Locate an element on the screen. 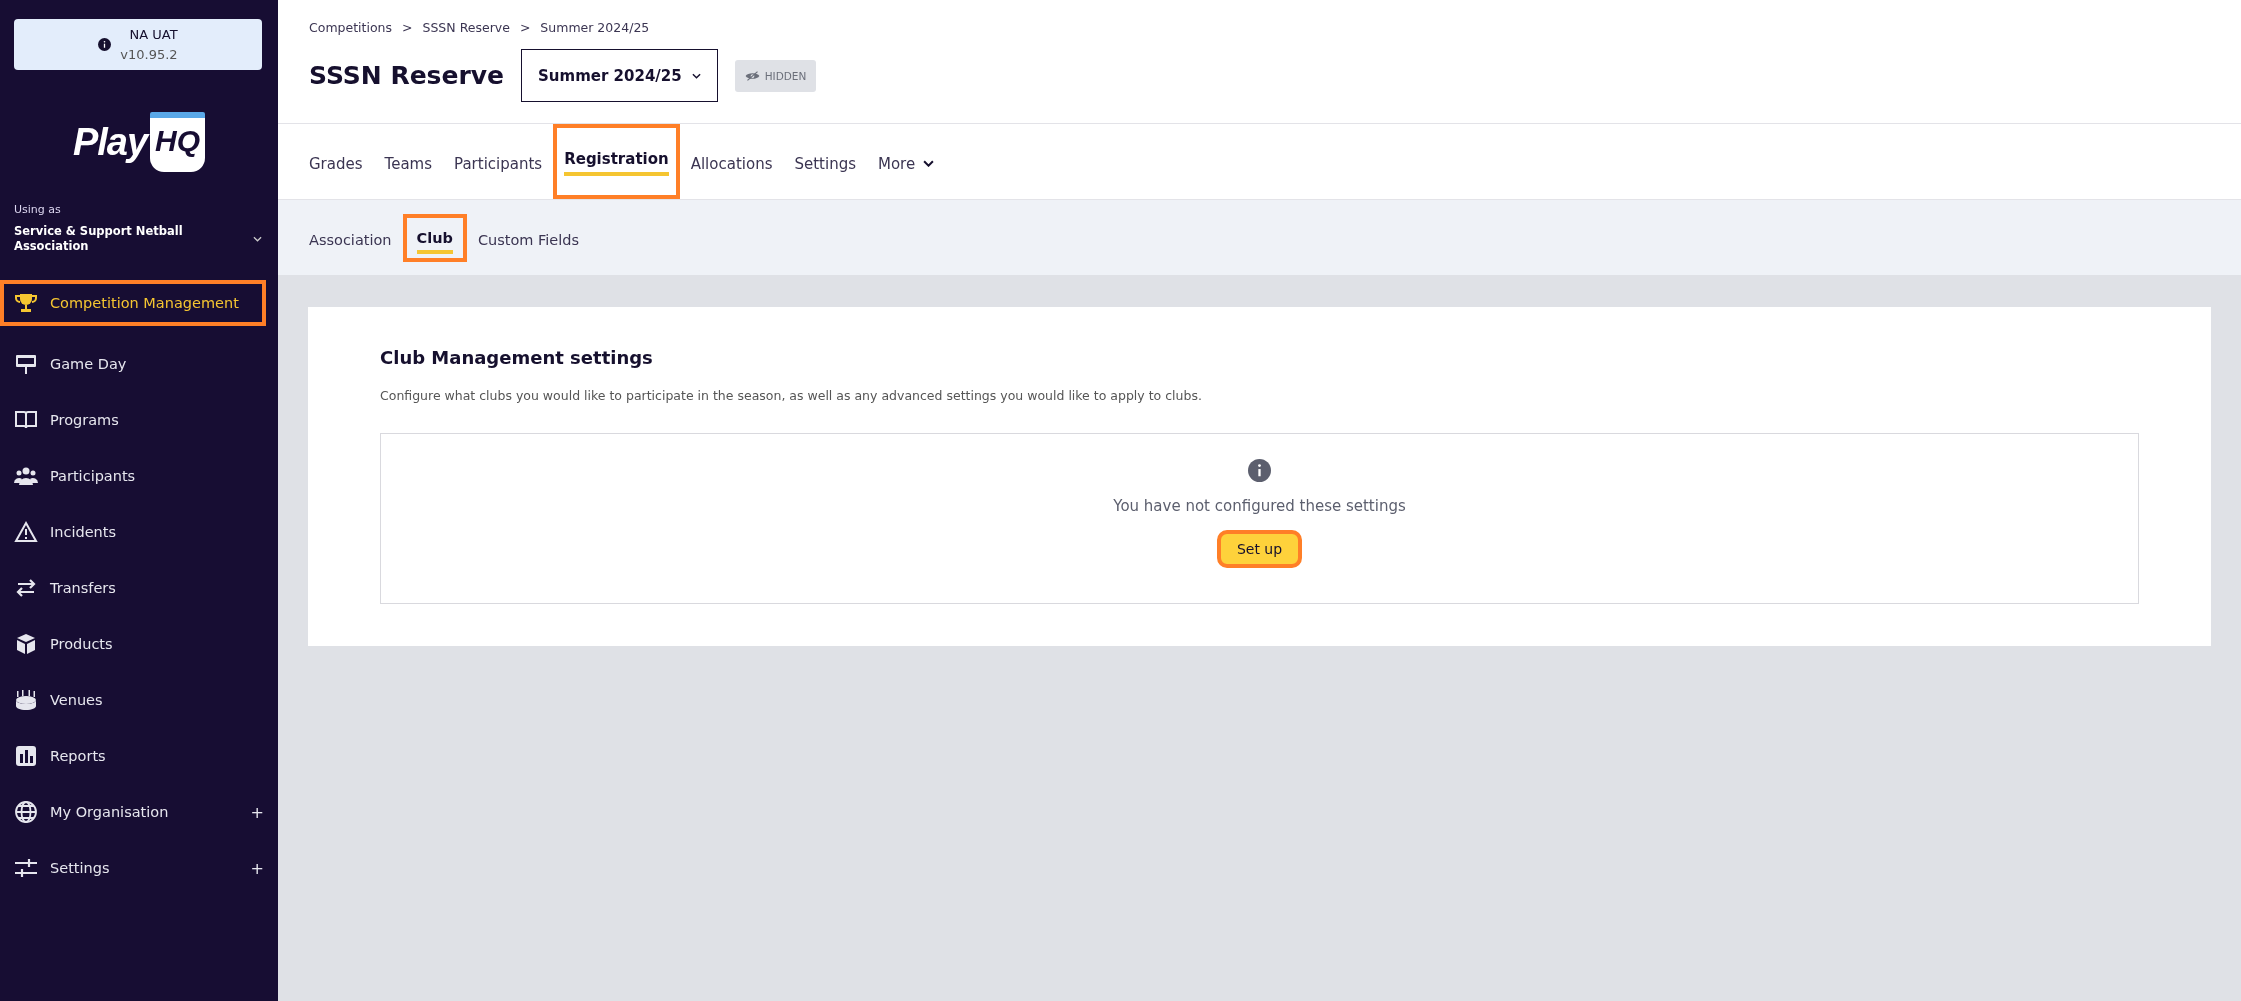 This screenshot has height=1001, width=2241. sidebar-item: Incidents is located at coordinates (139, 532).